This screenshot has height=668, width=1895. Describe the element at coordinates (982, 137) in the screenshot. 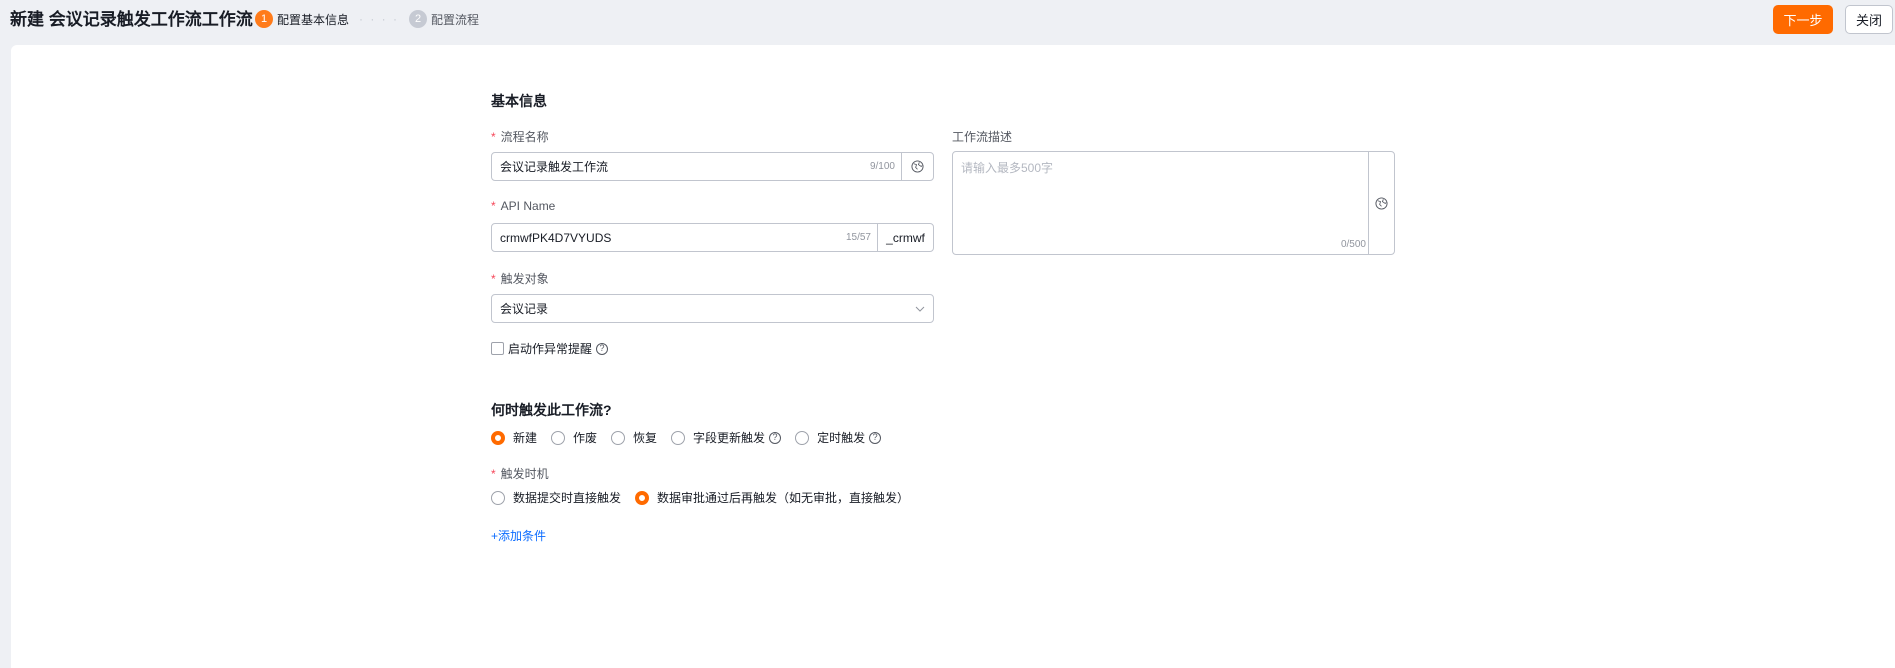

I see `description-label: 工作流描述` at that location.